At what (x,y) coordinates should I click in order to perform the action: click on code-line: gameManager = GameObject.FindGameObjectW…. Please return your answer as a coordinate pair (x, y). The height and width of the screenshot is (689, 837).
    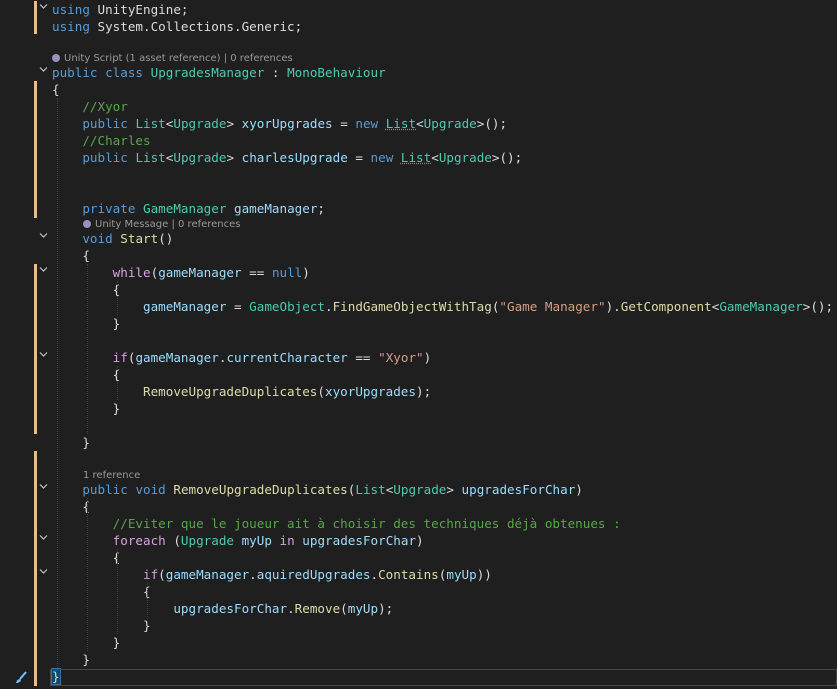
    Looking at the image, I should click on (418, 306).